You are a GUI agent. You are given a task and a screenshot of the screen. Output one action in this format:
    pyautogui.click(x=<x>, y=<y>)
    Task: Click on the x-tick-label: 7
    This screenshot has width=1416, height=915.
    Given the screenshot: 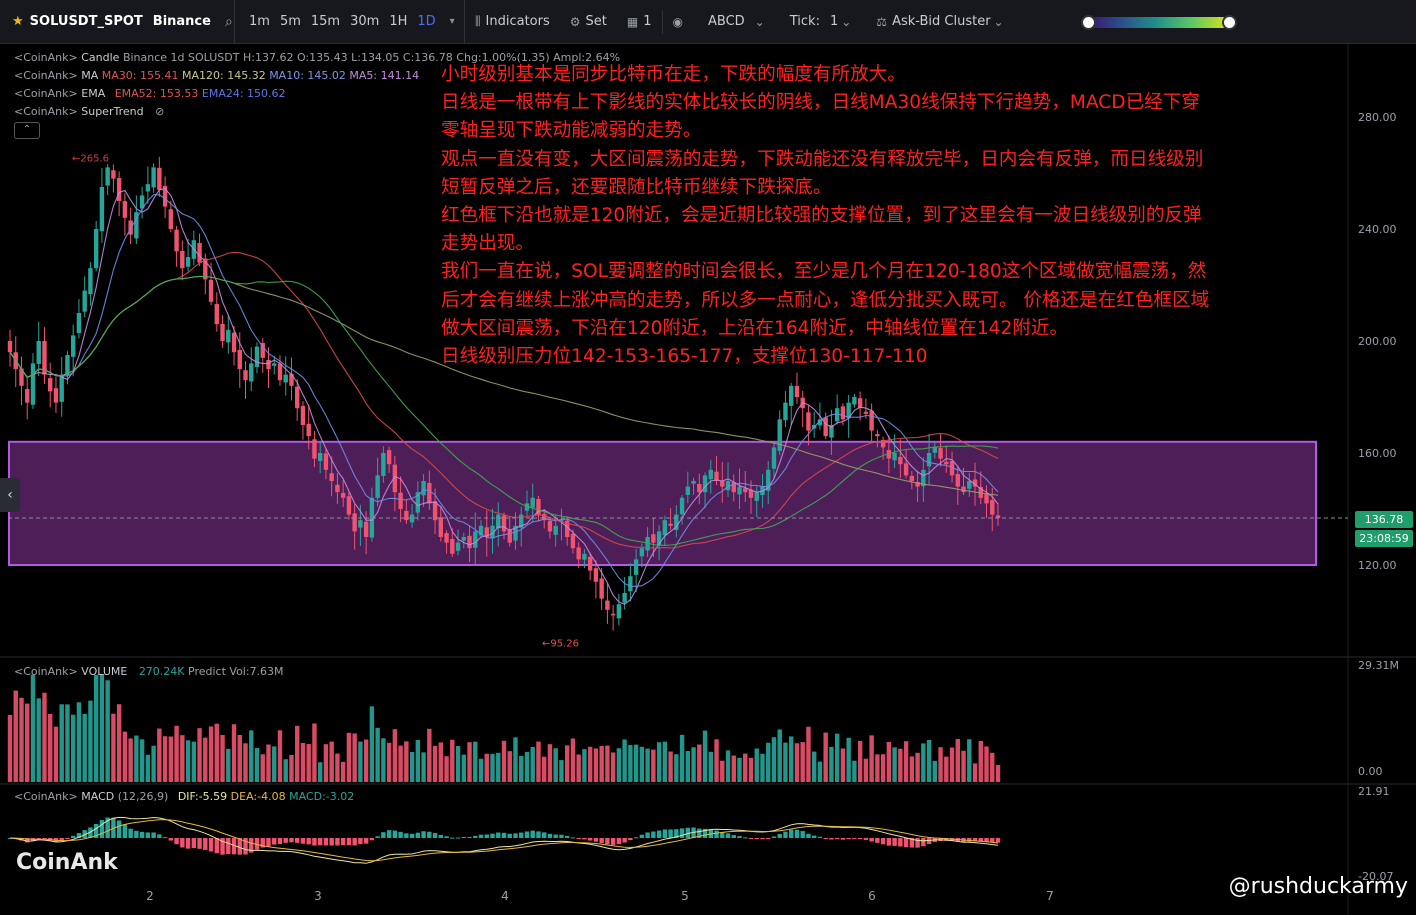 What is the action you would take?
    pyautogui.click(x=1050, y=896)
    